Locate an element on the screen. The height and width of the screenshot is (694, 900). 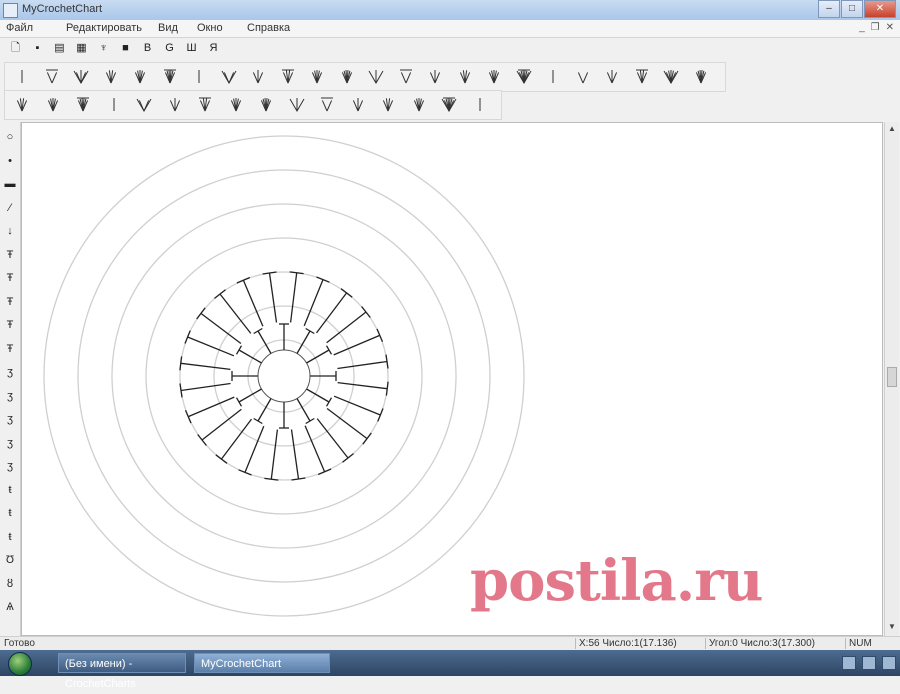
stitch-u-icon: Ʊ is located at coordinates (10, 560).